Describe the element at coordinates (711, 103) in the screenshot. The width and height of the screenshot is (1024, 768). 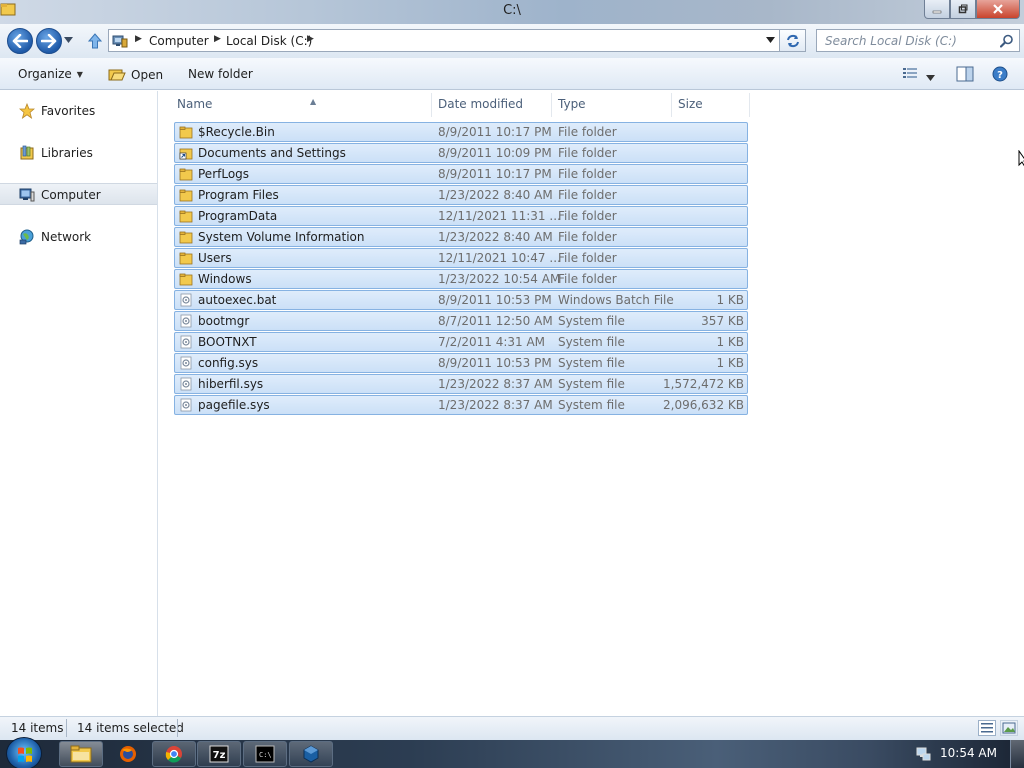
I see `column-header-size: Size` at that location.